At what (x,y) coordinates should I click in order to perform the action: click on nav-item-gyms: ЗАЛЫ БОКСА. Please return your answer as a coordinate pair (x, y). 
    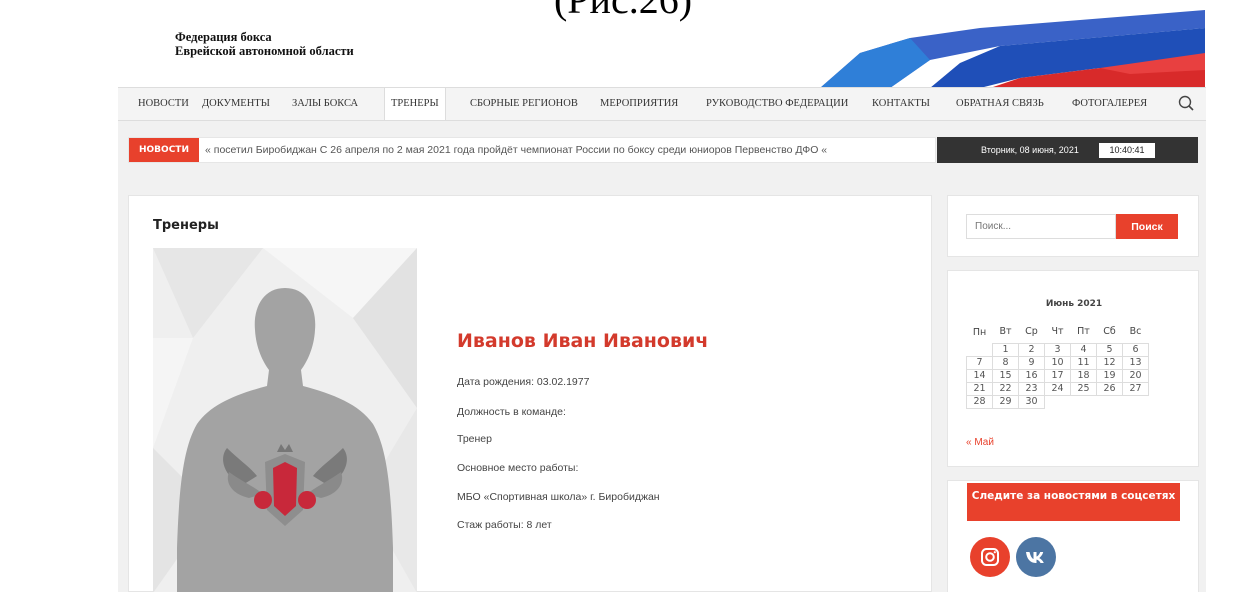
    Looking at the image, I should click on (325, 104).